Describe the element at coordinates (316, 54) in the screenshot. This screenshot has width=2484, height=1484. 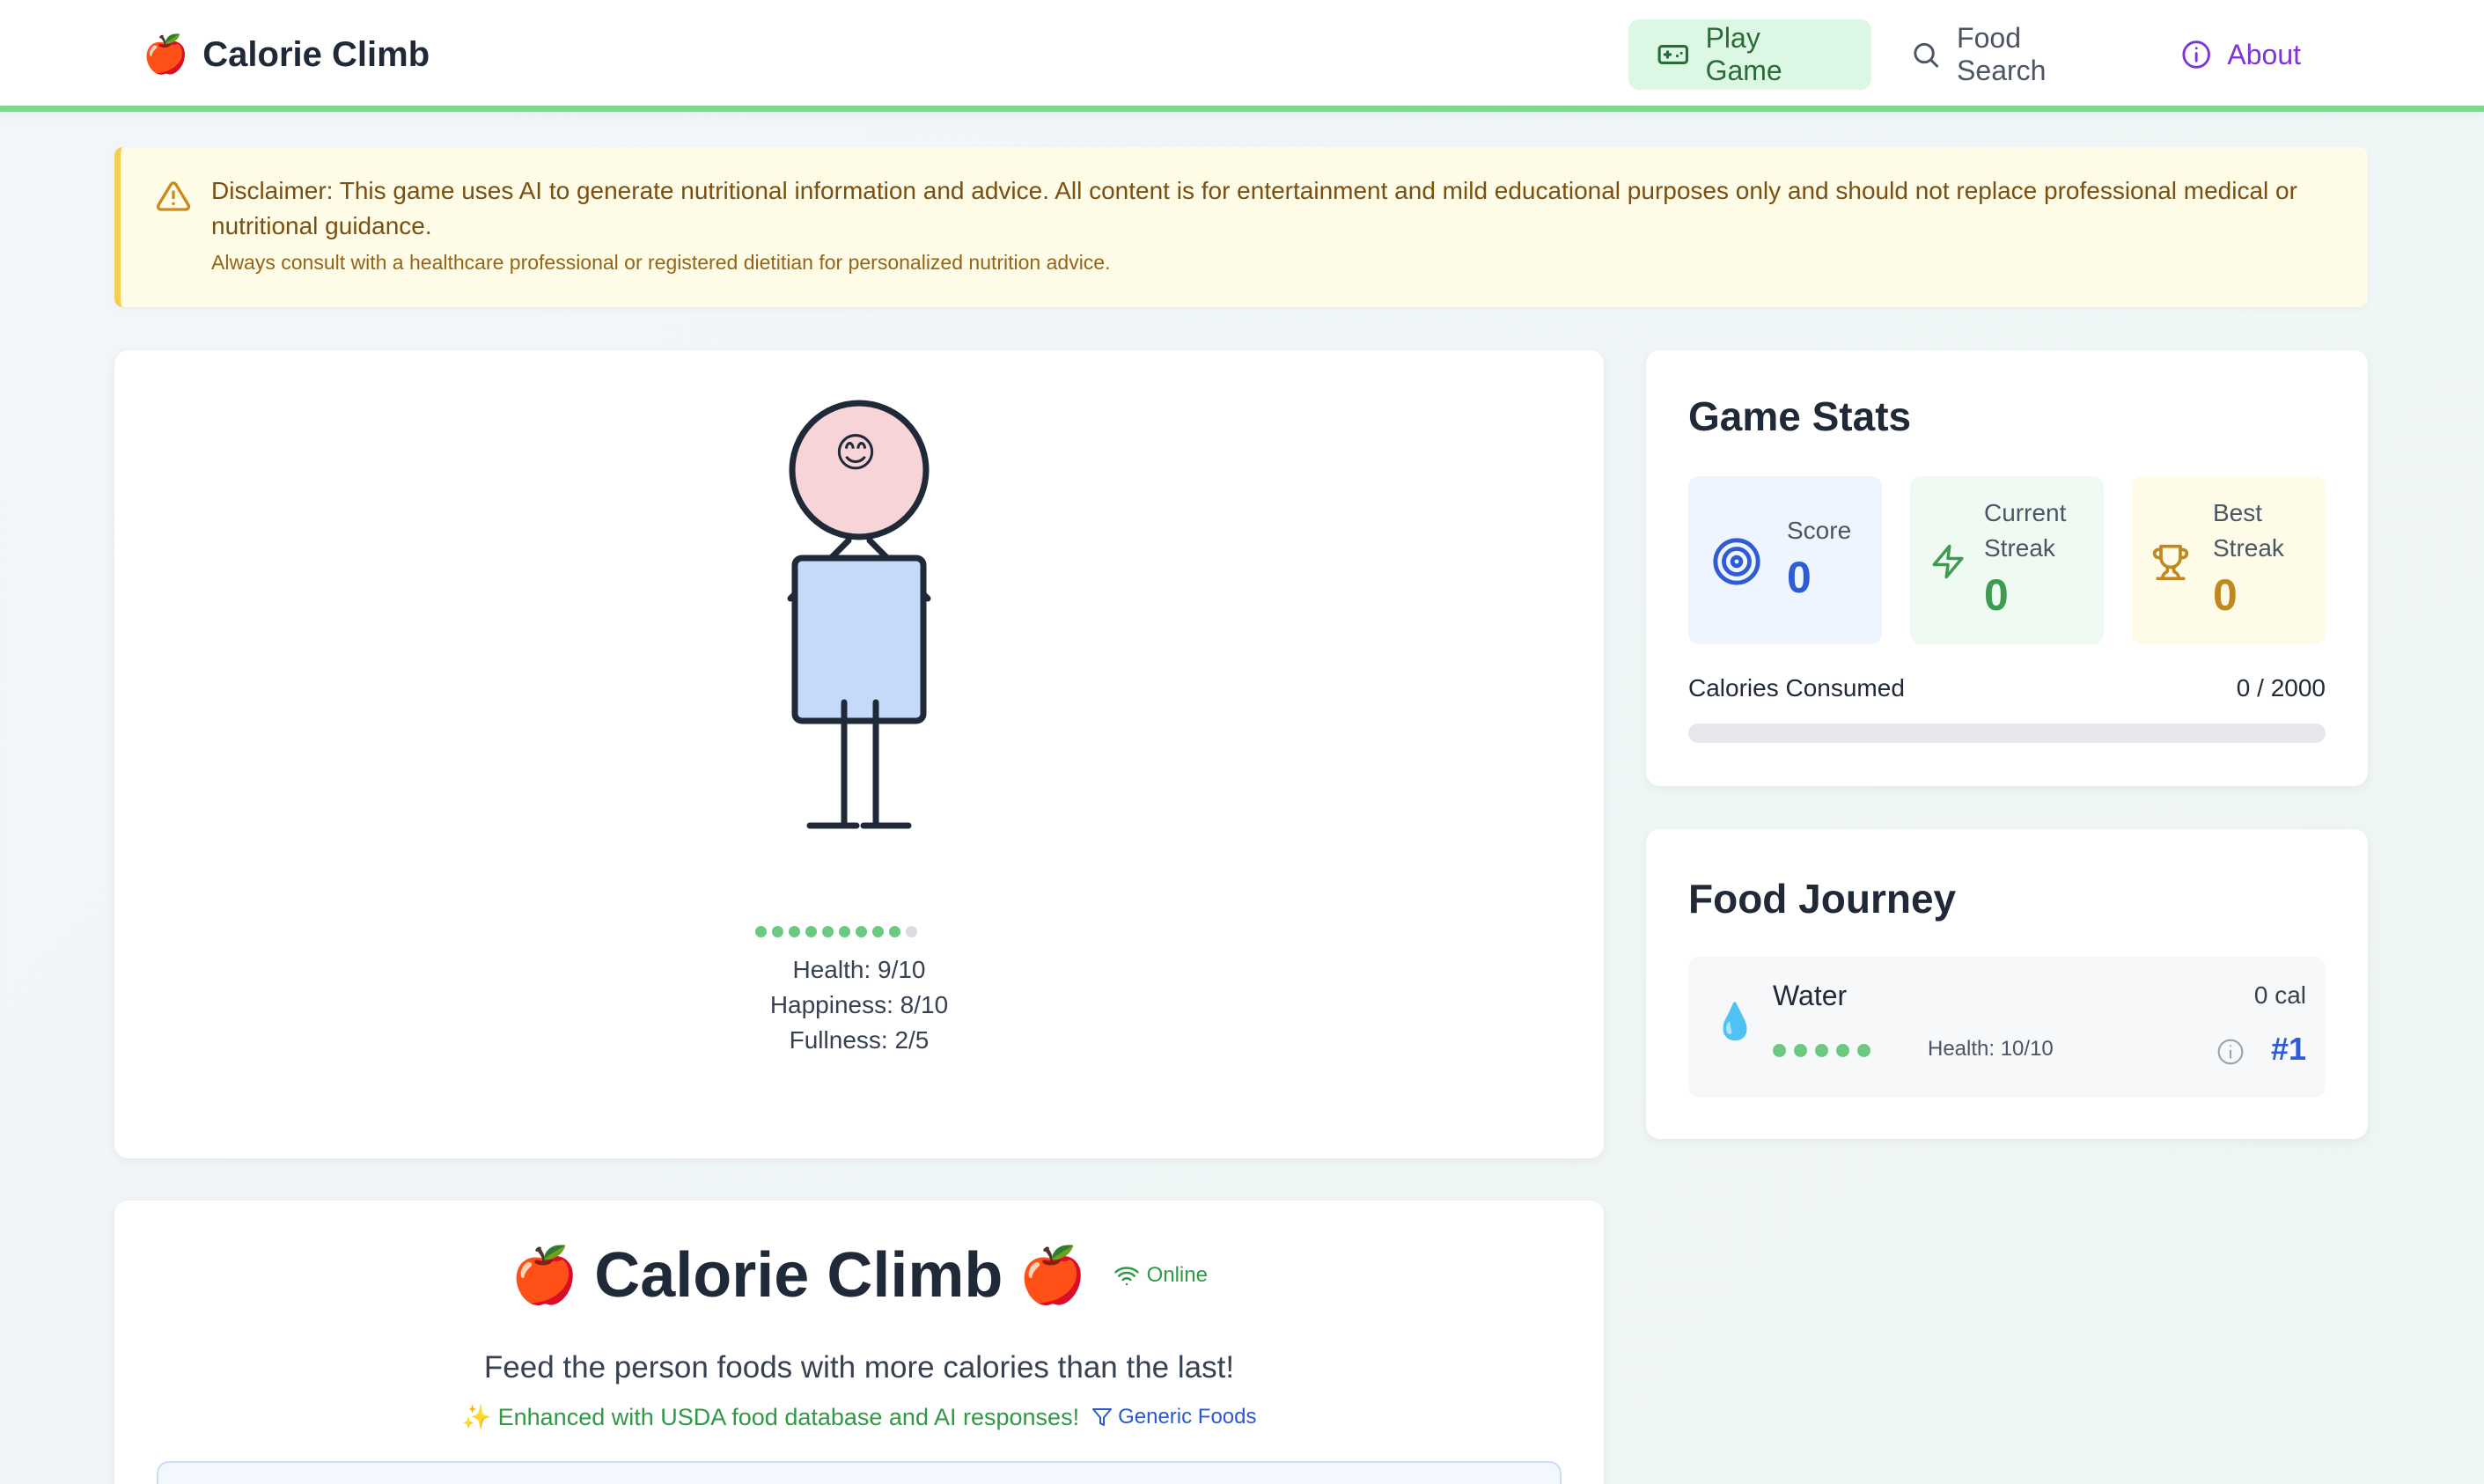
I see `brand-name: Calorie Climb` at that location.